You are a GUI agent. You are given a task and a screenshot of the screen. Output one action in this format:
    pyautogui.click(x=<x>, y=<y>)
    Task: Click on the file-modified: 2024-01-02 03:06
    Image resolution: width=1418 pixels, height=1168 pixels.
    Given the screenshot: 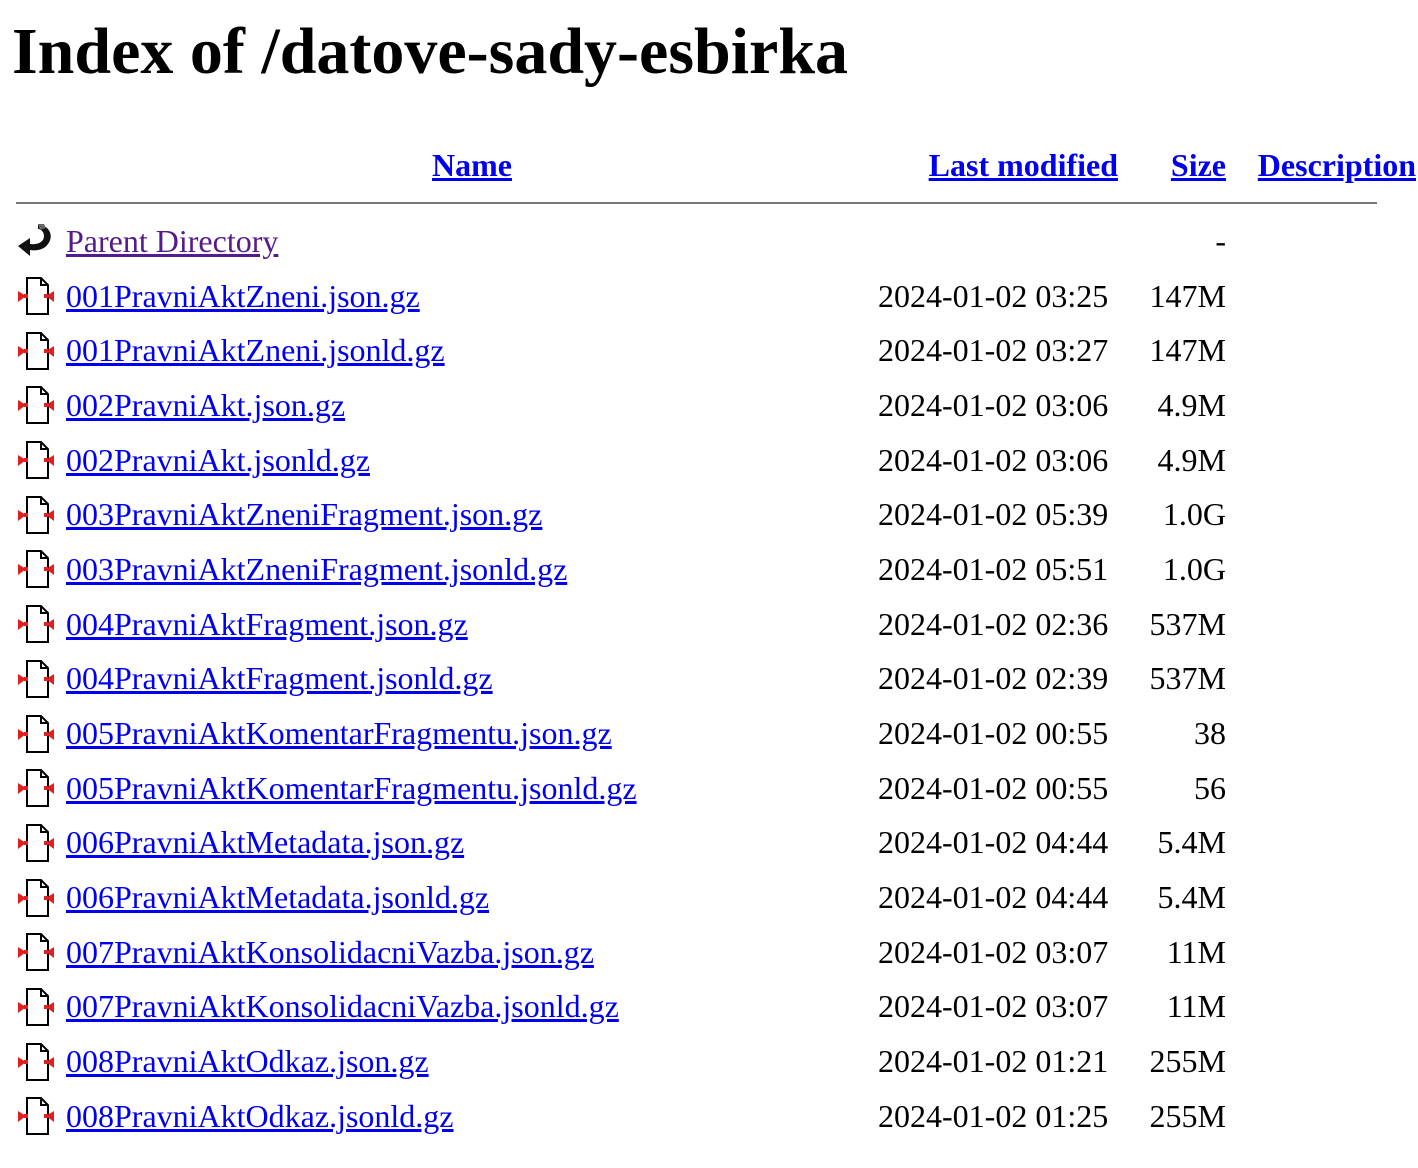 What is the action you would take?
    pyautogui.click(x=993, y=459)
    